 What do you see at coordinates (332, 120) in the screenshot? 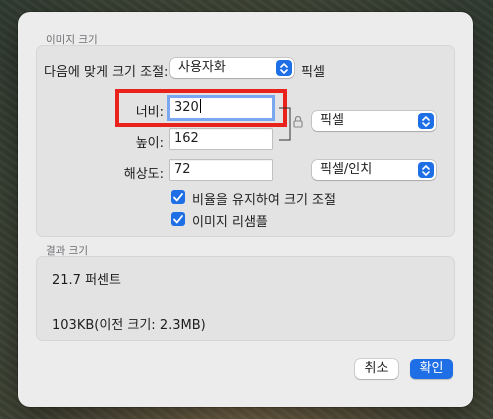
I see `dimension-unit-value: 픽셀` at bounding box center [332, 120].